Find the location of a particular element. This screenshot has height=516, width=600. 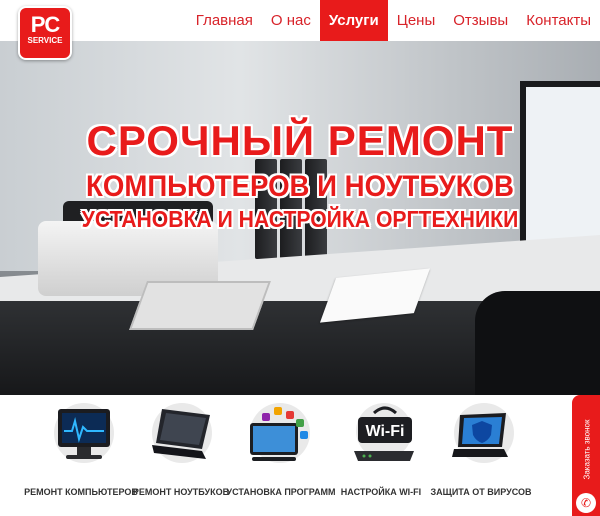

nav-about: О нас is located at coordinates (291, 20).